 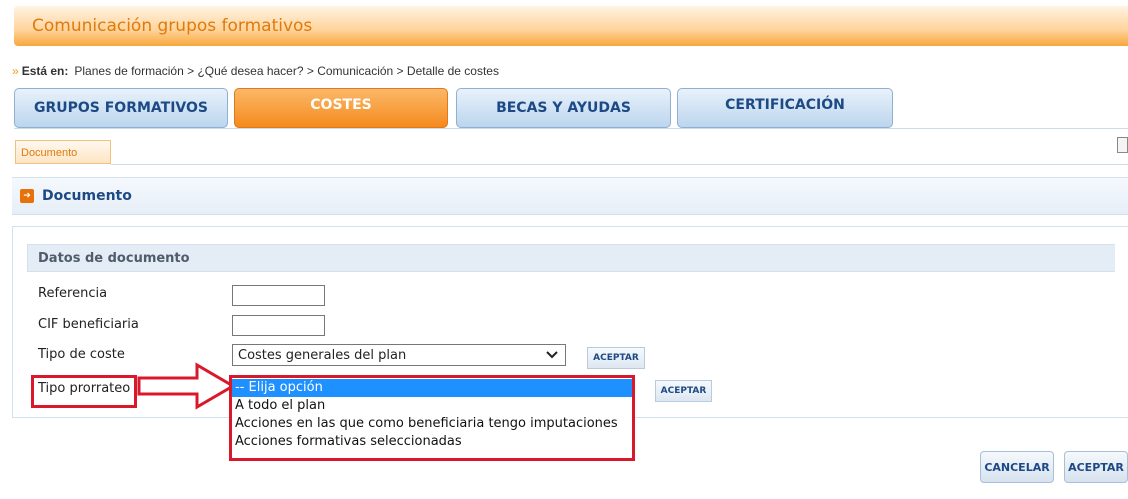 What do you see at coordinates (570, 196) in the screenshot?
I see `section-header: ➜ Documento` at bounding box center [570, 196].